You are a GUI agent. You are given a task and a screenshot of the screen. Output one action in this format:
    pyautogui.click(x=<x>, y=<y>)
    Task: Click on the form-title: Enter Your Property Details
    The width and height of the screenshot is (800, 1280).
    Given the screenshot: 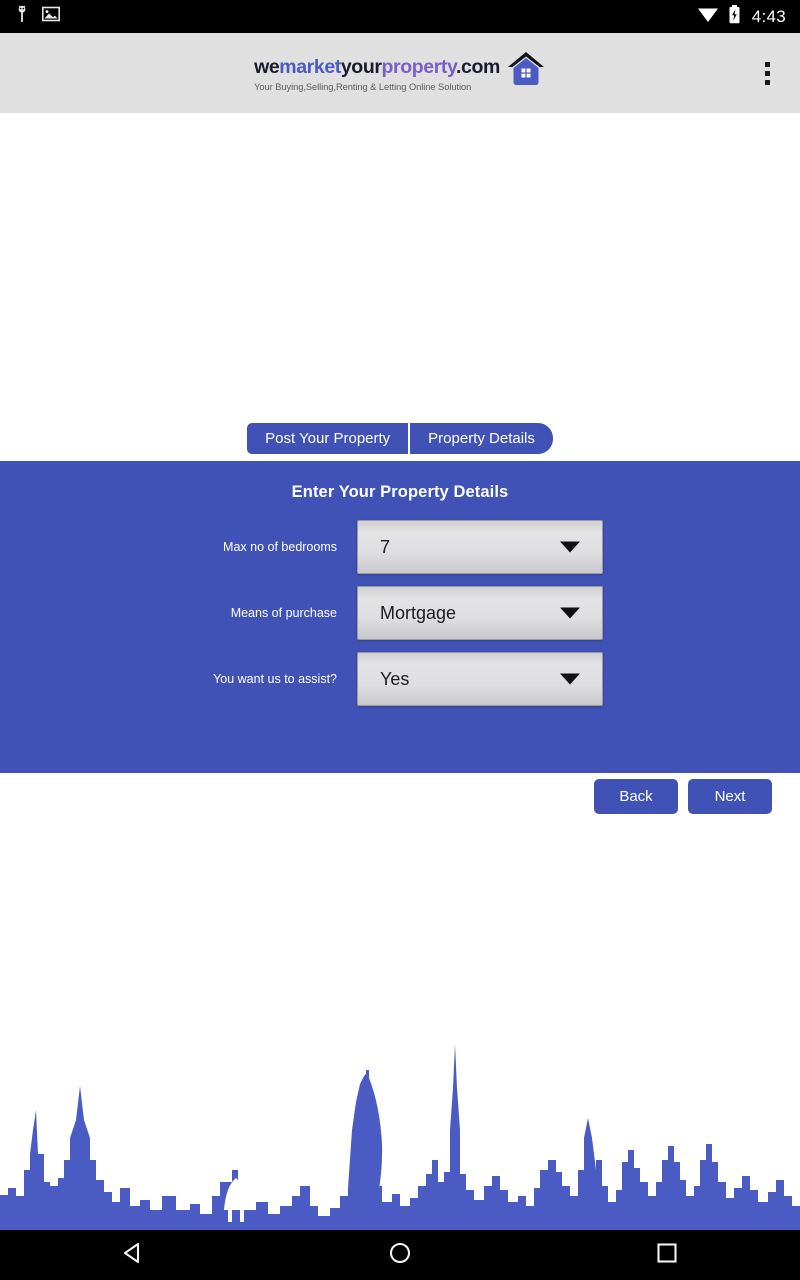 What is the action you would take?
    pyautogui.click(x=400, y=492)
    